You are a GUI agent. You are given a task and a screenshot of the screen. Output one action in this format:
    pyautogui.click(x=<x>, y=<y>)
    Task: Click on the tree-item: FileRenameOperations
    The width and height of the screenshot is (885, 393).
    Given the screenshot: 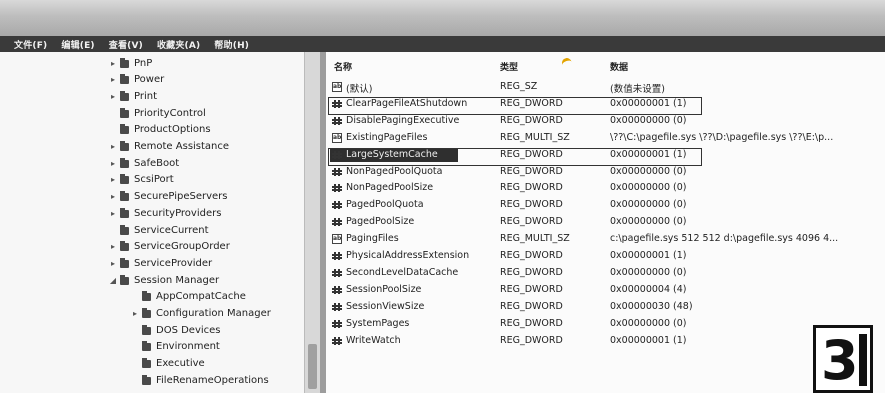 What is the action you would take?
    pyautogui.click(x=199, y=380)
    